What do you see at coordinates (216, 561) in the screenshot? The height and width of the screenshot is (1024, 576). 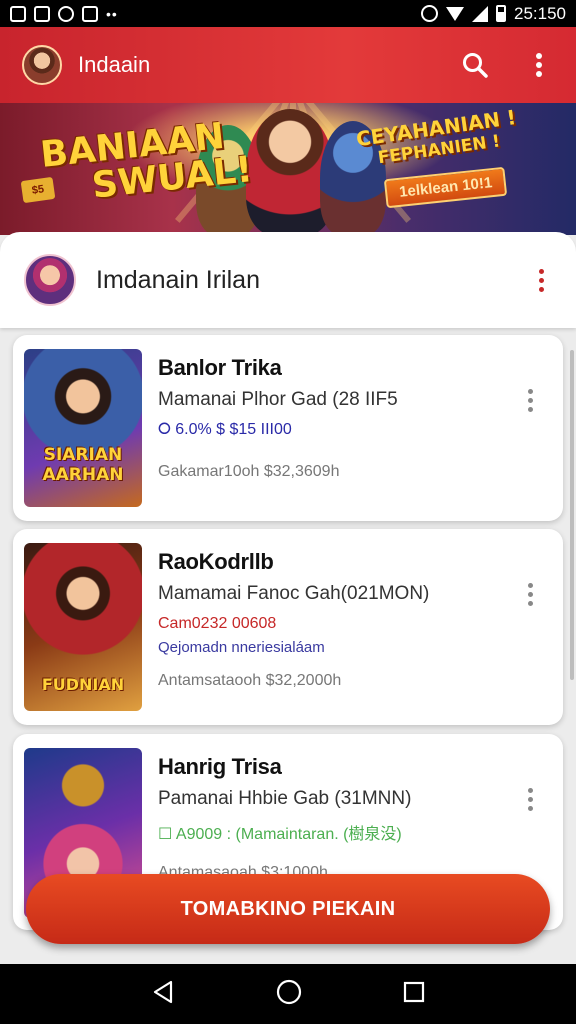 I see `card-title: RaoKodrllb` at bounding box center [216, 561].